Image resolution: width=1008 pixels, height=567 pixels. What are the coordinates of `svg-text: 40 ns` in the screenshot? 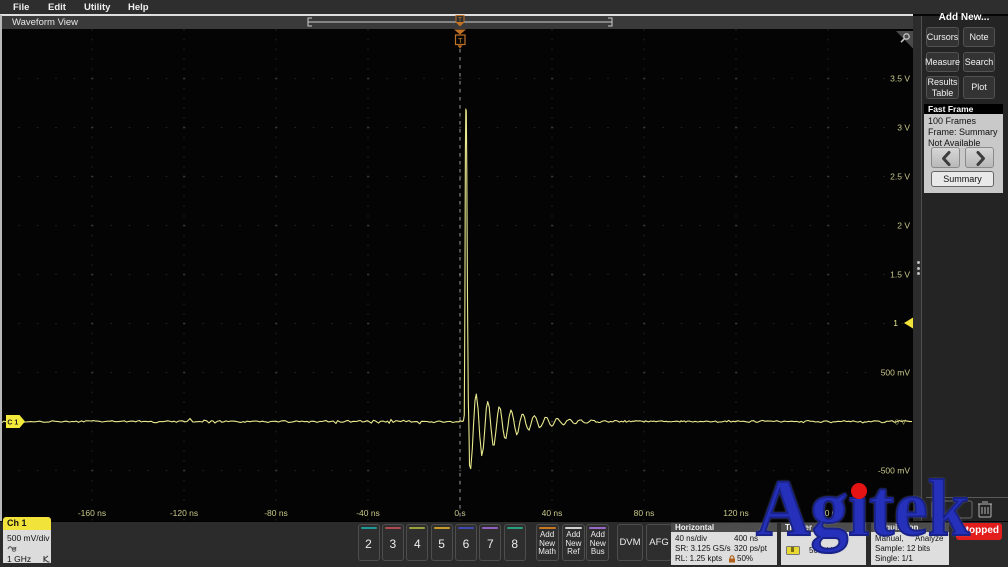 It's located at (552, 513).